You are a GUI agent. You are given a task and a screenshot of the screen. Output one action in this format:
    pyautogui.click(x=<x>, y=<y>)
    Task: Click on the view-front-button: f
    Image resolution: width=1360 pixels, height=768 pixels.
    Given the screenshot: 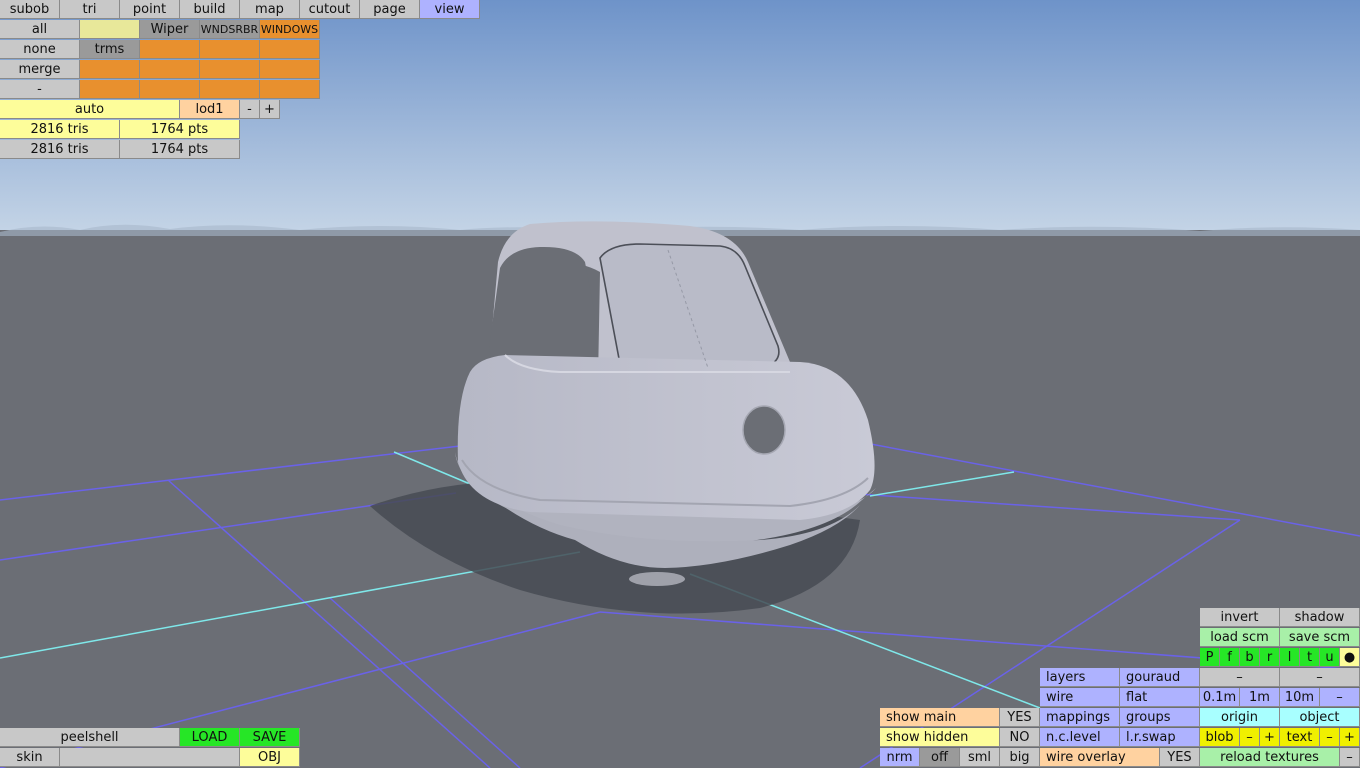 What is the action you would take?
    pyautogui.click(x=1230, y=657)
    